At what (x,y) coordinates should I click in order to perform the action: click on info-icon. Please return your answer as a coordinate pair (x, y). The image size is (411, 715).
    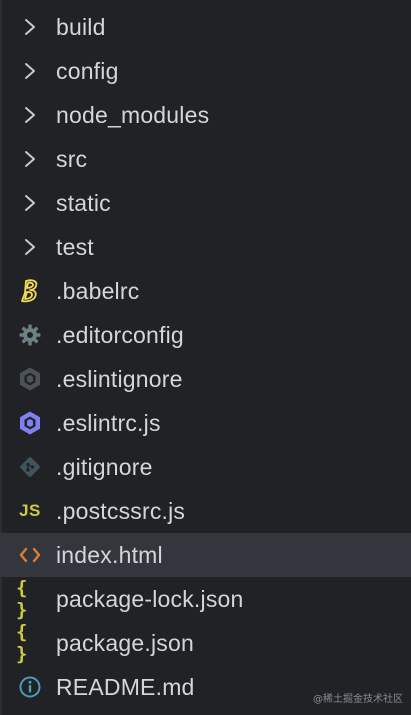
    Looking at the image, I should click on (30, 687).